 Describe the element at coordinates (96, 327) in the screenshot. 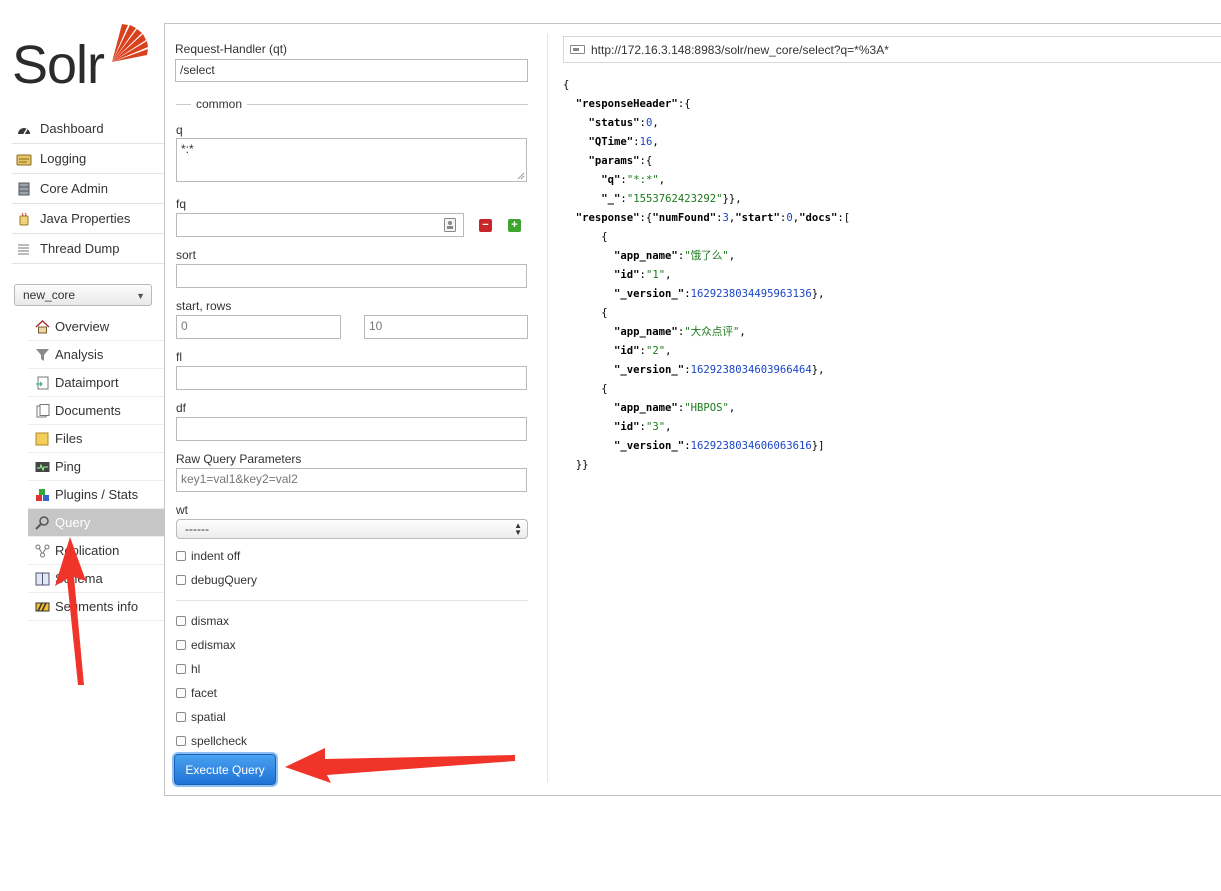

I see `core-nav-overview: Overview` at that location.